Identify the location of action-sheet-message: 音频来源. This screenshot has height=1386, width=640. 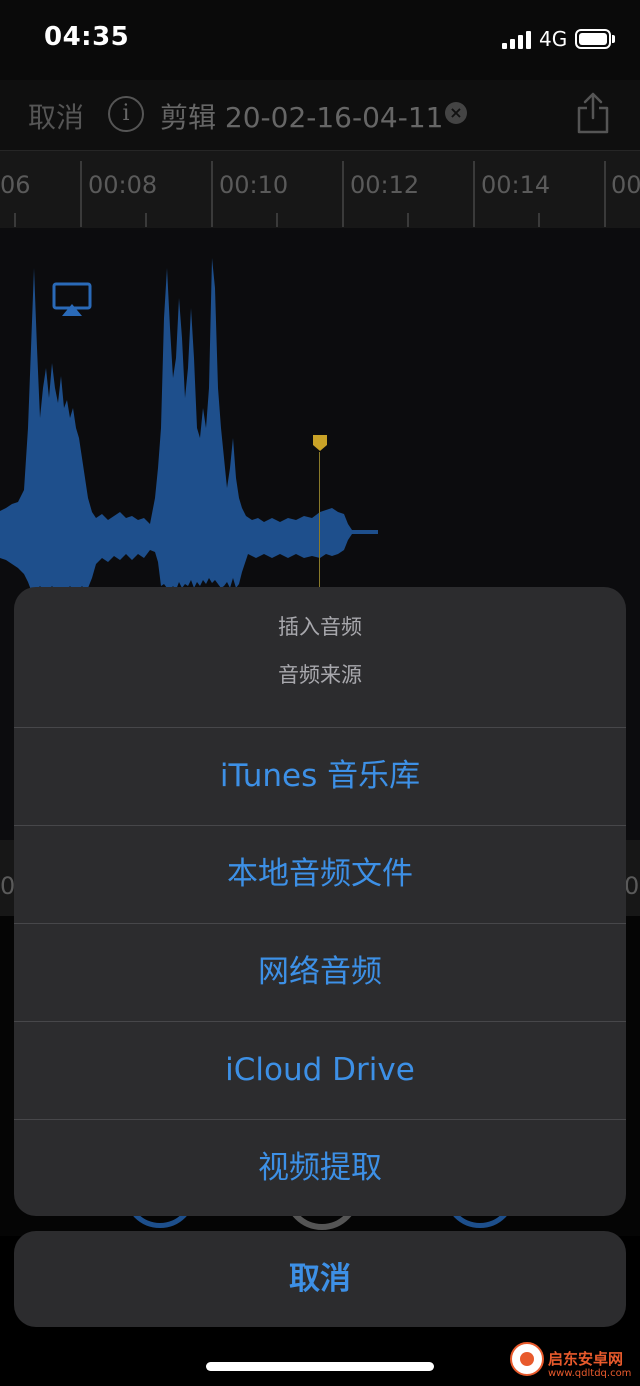
(320, 675).